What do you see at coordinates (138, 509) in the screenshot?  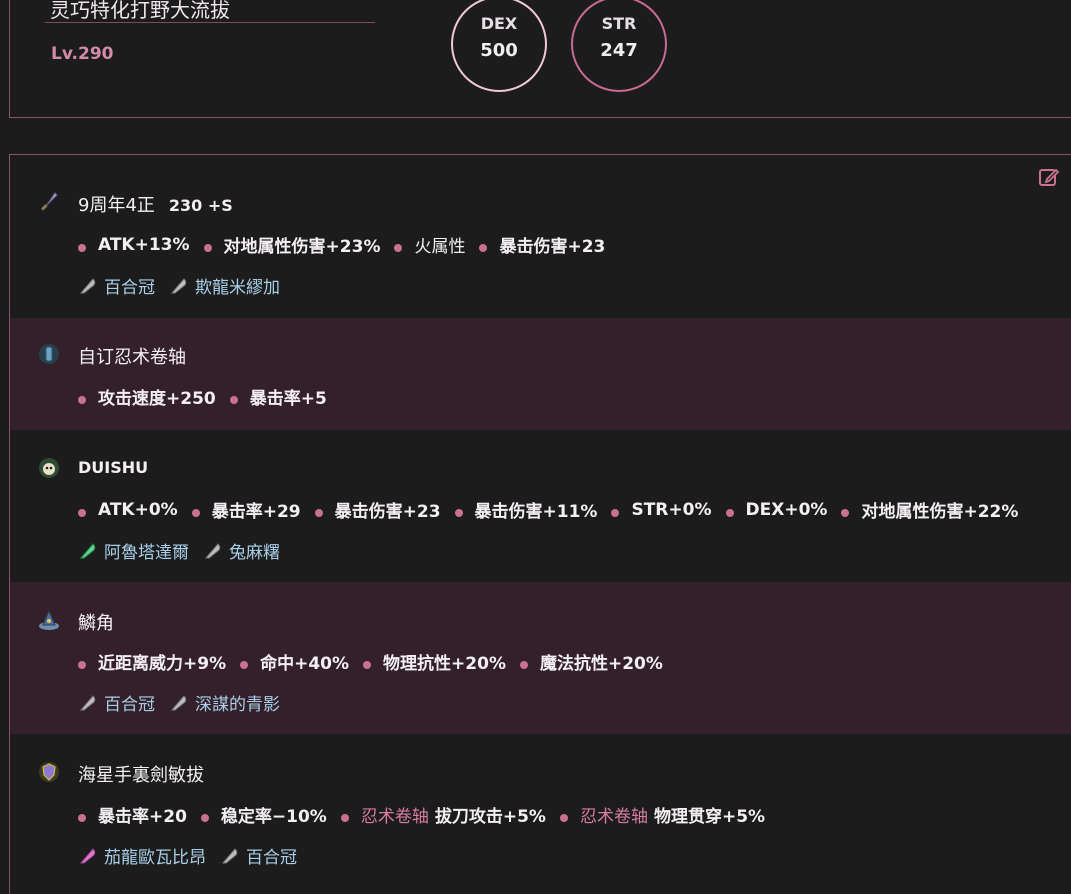 I see `stat-text: ATK+0%` at bounding box center [138, 509].